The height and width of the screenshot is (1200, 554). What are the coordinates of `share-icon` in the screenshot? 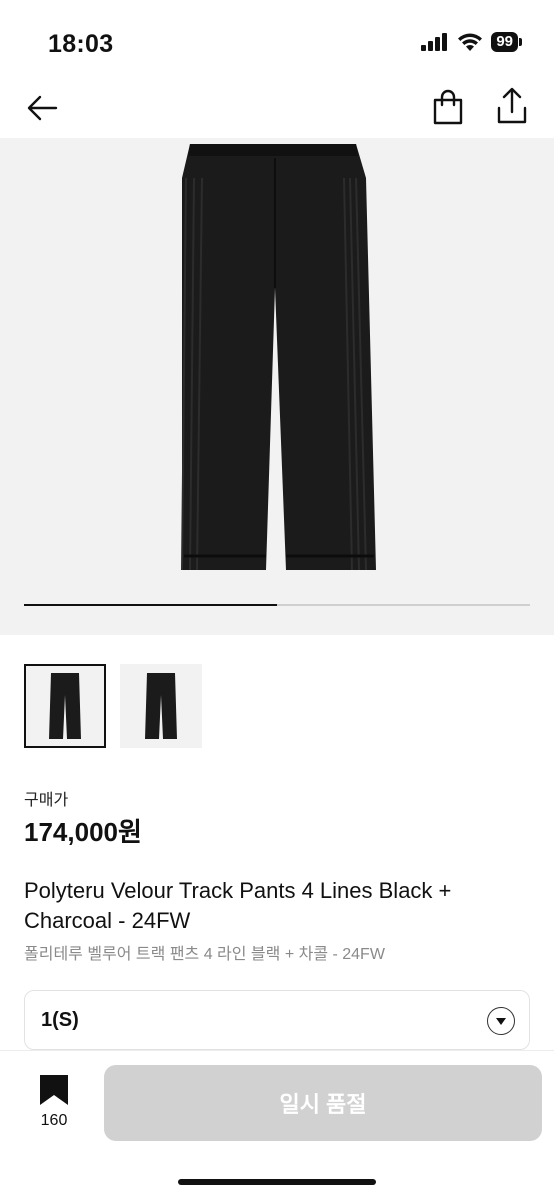 It's located at (512, 105).